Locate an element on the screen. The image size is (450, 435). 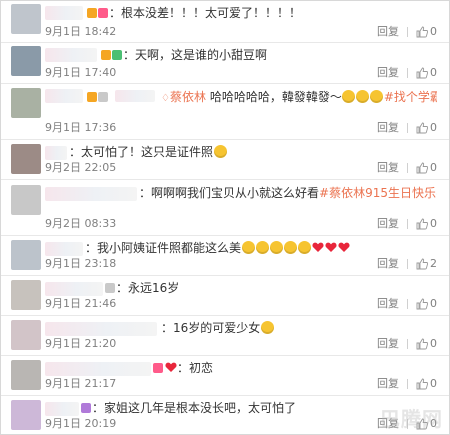
topic-link: #找个学霸蔡依林当偶像# is located at coordinates (410, 97).